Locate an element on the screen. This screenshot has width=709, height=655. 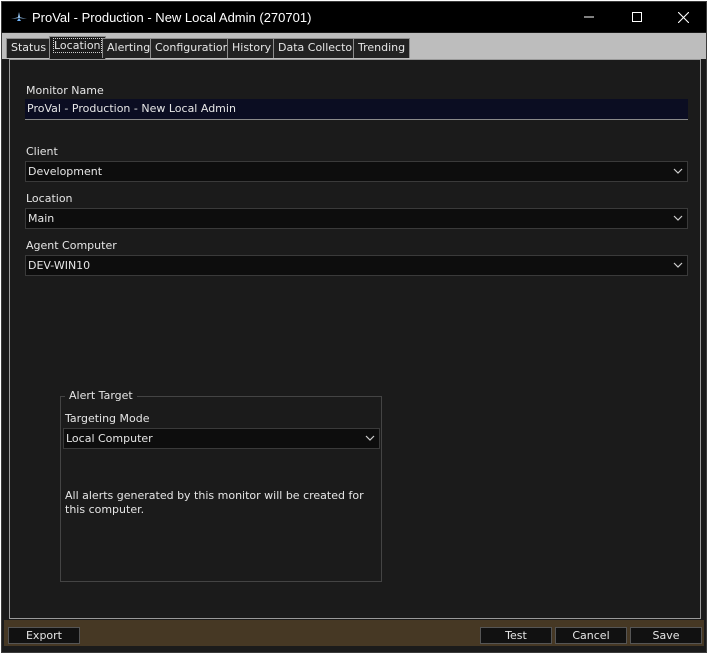
agent-computer-label: Agent Computer is located at coordinates (71, 245).